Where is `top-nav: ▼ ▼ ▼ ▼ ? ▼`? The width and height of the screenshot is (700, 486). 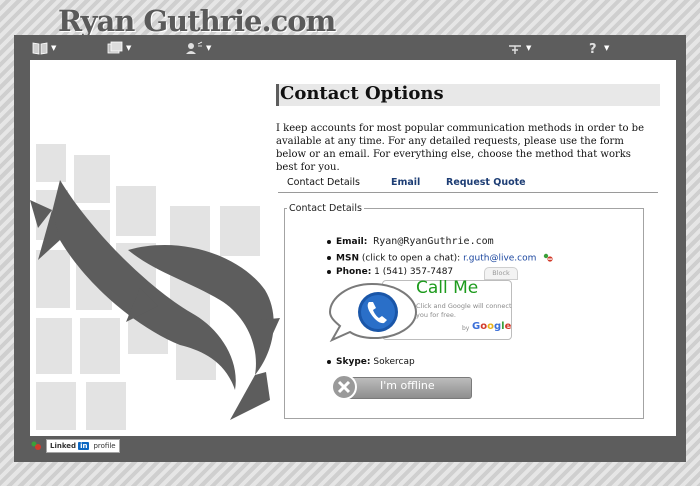
top-nav: ▼ ▼ ▼ ▼ ? ▼ is located at coordinates (350, 47).